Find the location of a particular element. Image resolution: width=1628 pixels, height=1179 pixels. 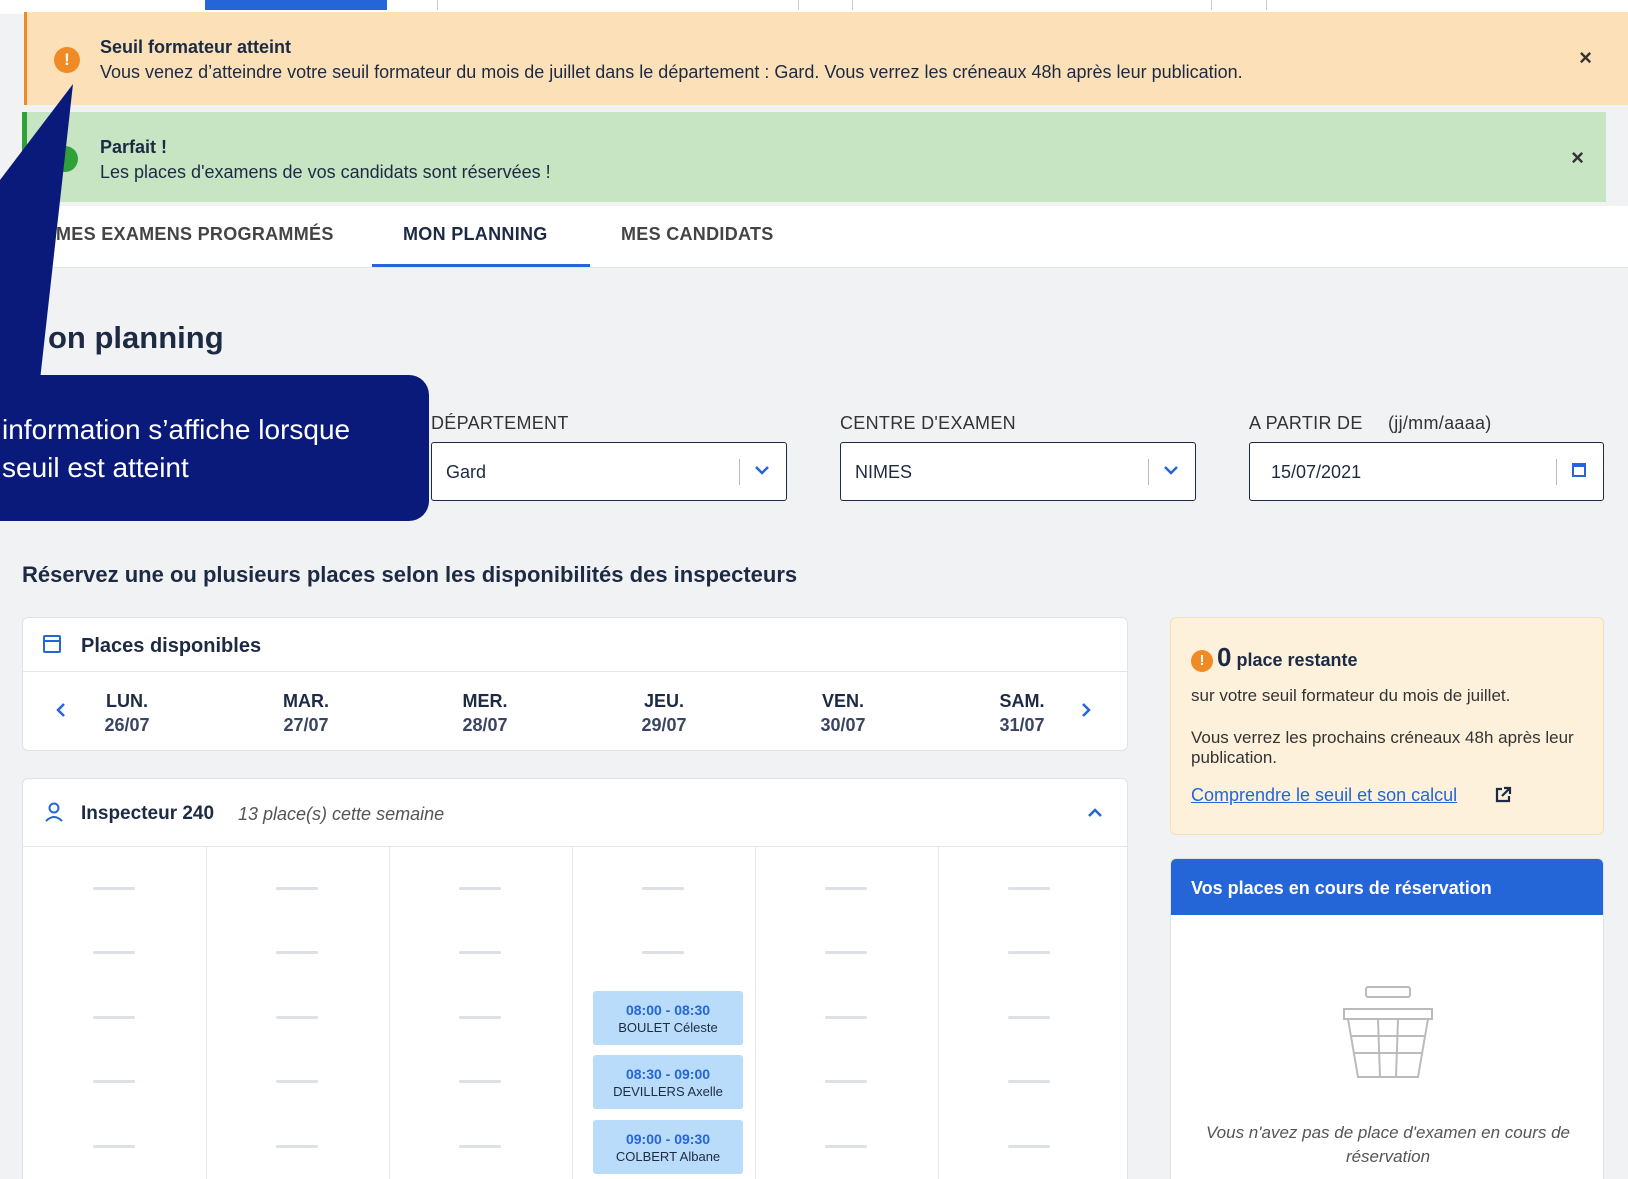

seuil-help-link: Comprendre le seuil et son calcul is located at coordinates (1324, 795).